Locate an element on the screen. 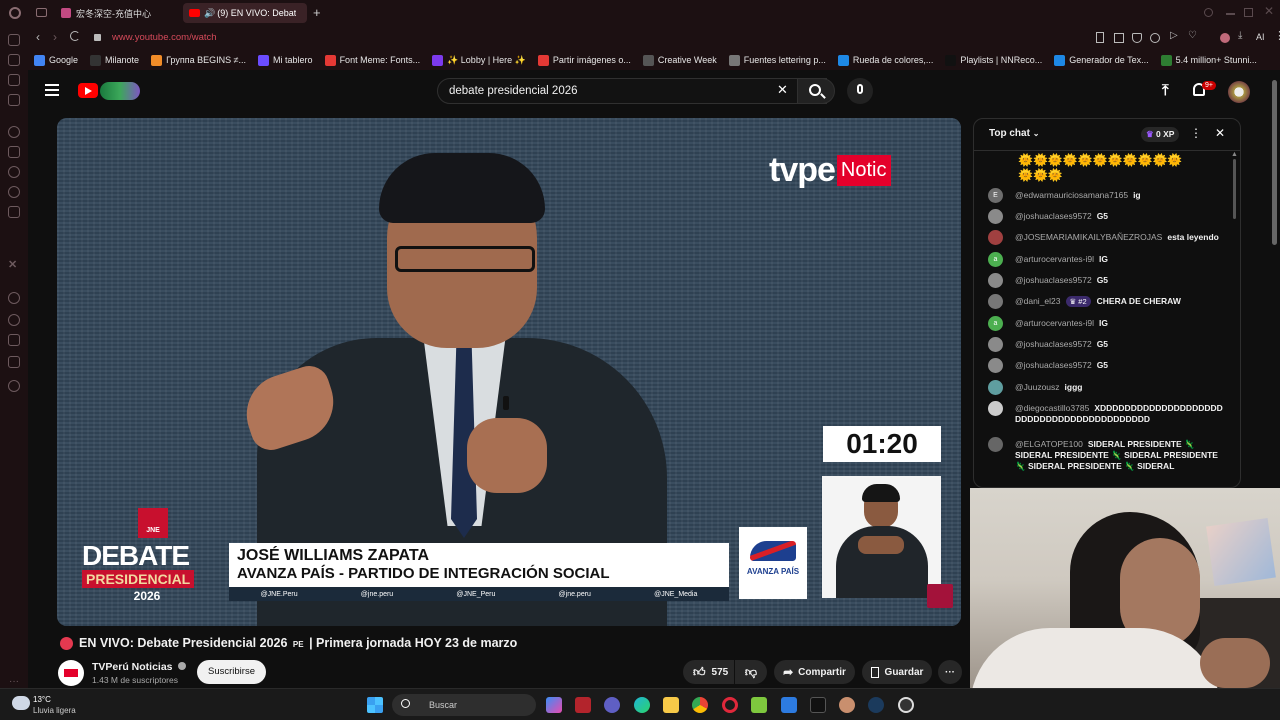 The height and width of the screenshot is (720, 1280). clear-search-icon: ✕ is located at coordinates (782, 90).